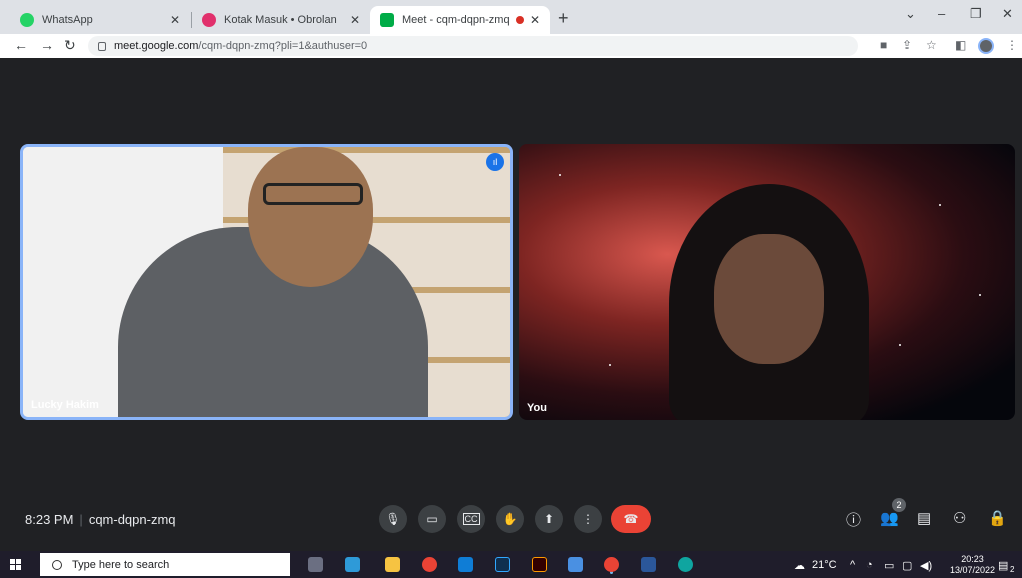 The image size is (1022, 578). Describe the element at coordinates (931, 45) in the screenshot. I see `bookmark-star-icon: ☆` at that location.